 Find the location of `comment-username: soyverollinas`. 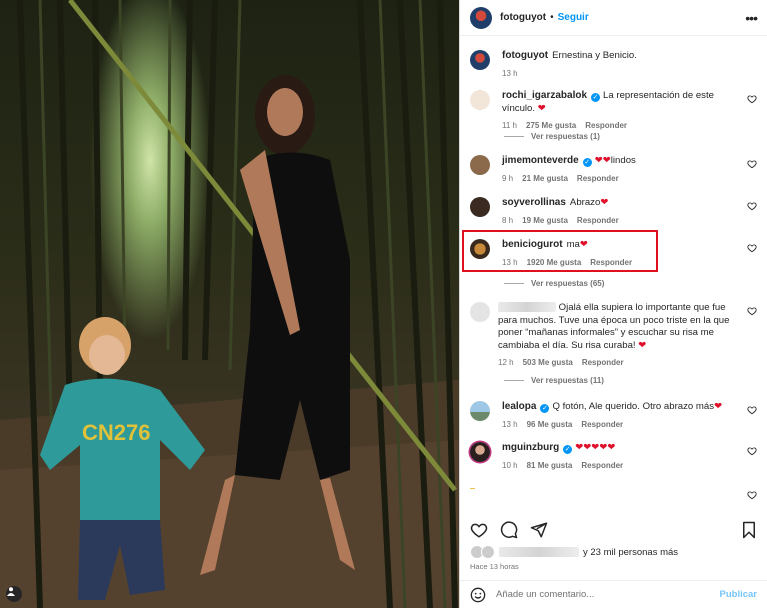

comment-username: soyverollinas is located at coordinates (534, 202).